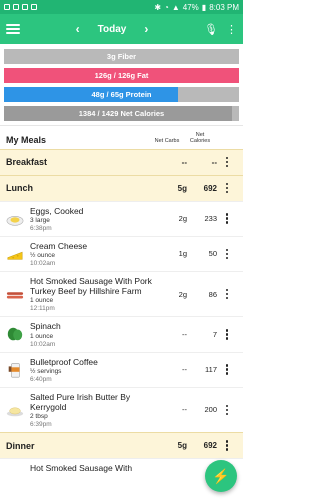 The height and width of the screenshot is (500, 320). I want to click on food-name: Cream Cheese, so click(59, 245).